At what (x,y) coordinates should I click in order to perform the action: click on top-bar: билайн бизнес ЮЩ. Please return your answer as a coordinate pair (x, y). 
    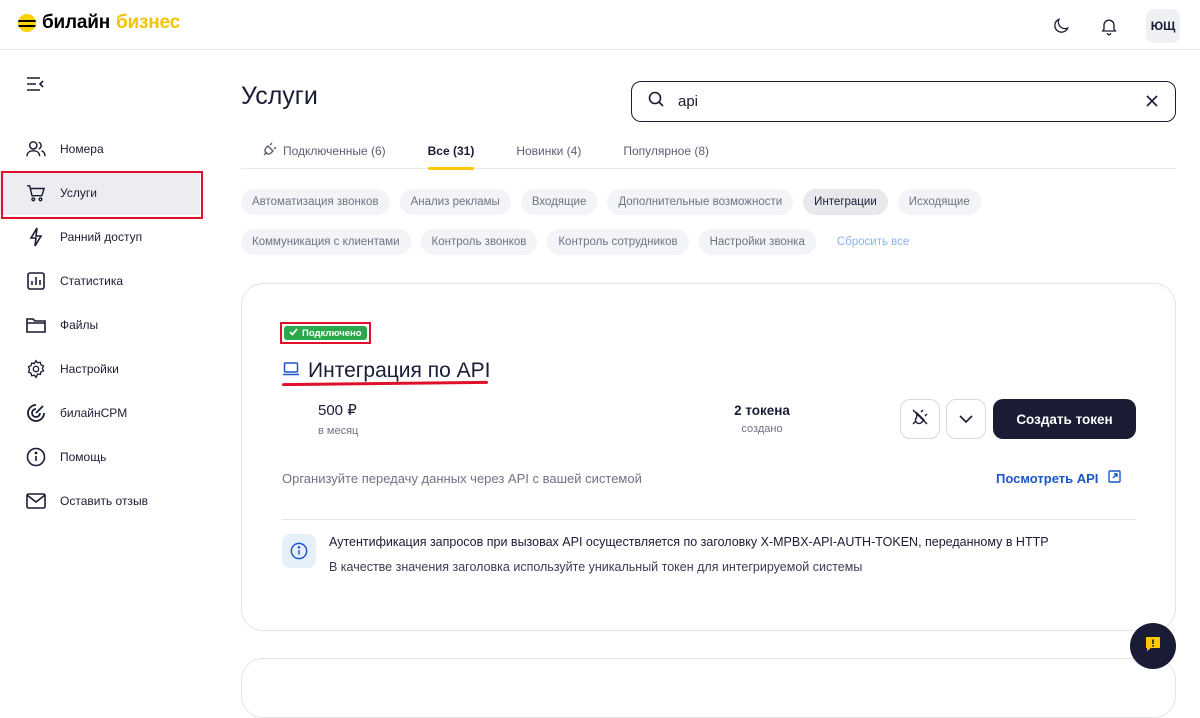
    Looking at the image, I should click on (600, 25).